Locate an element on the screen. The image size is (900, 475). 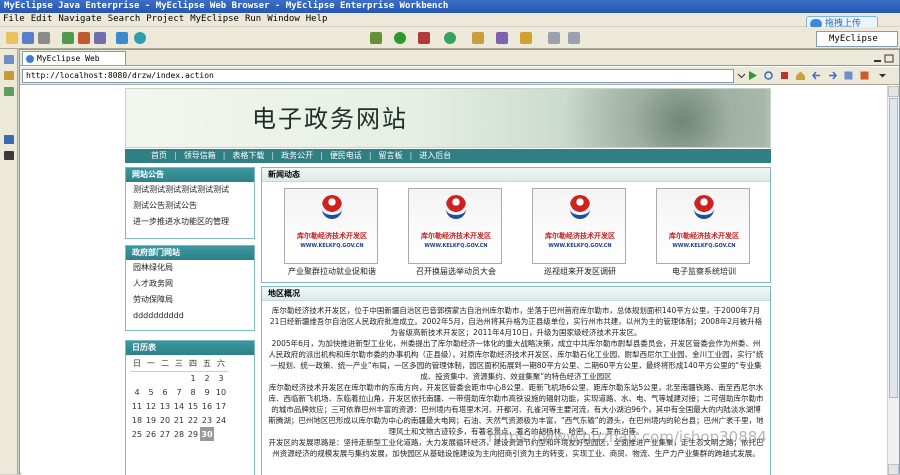
nav-gov-affairs: 政务公开 is located at coordinates (297, 155).